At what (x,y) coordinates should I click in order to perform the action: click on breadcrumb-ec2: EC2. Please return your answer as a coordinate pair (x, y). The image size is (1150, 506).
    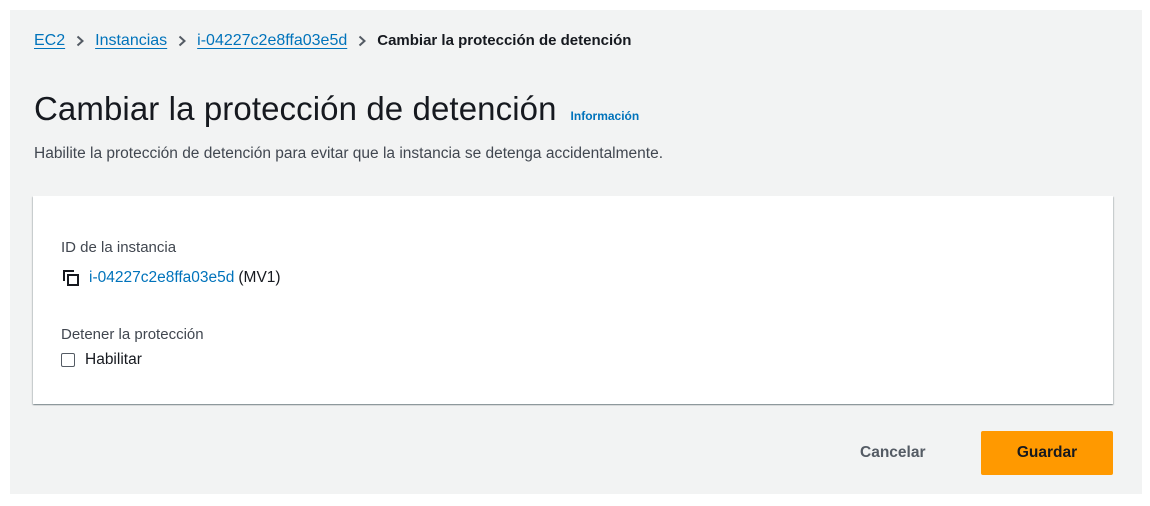
    Looking at the image, I should click on (49, 41).